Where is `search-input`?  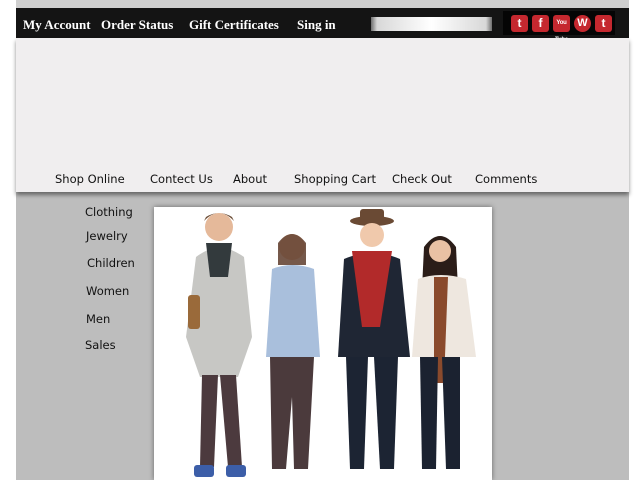 search-input is located at coordinates (431, 24).